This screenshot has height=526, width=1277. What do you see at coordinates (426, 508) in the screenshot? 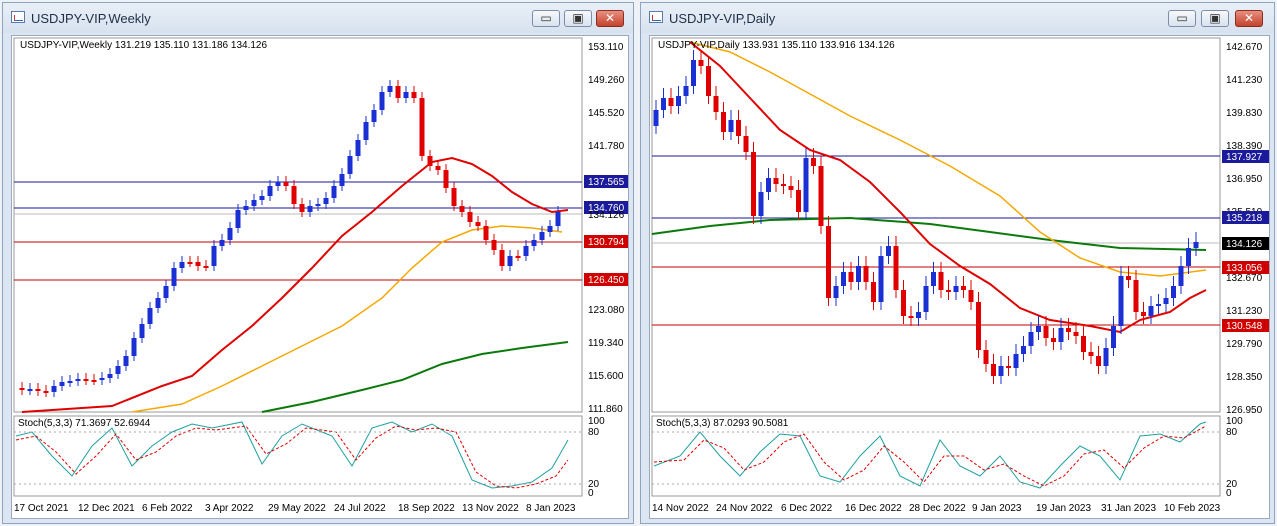
I see `time-label: 18 Sep 2022` at bounding box center [426, 508].